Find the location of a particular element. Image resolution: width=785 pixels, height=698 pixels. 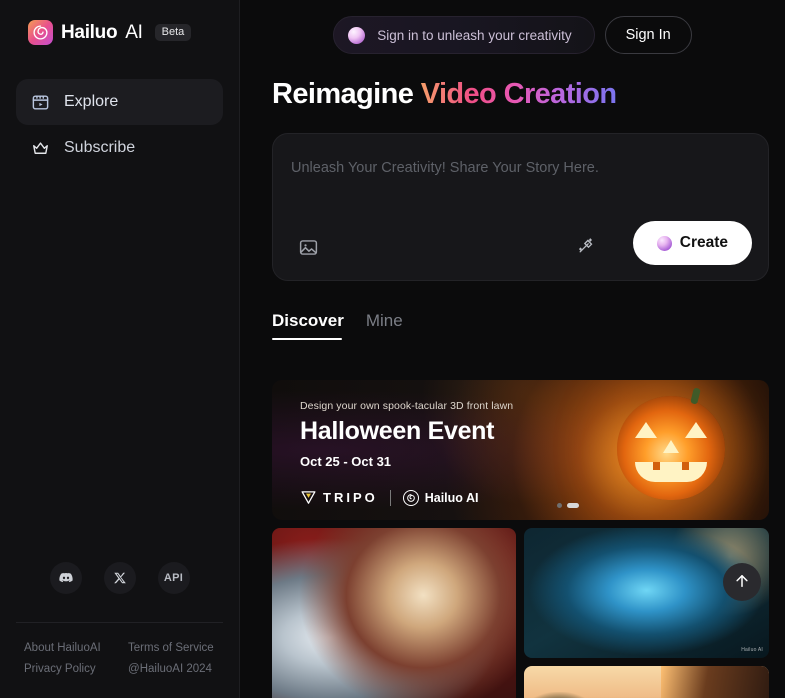

crown-icon is located at coordinates (40, 148).